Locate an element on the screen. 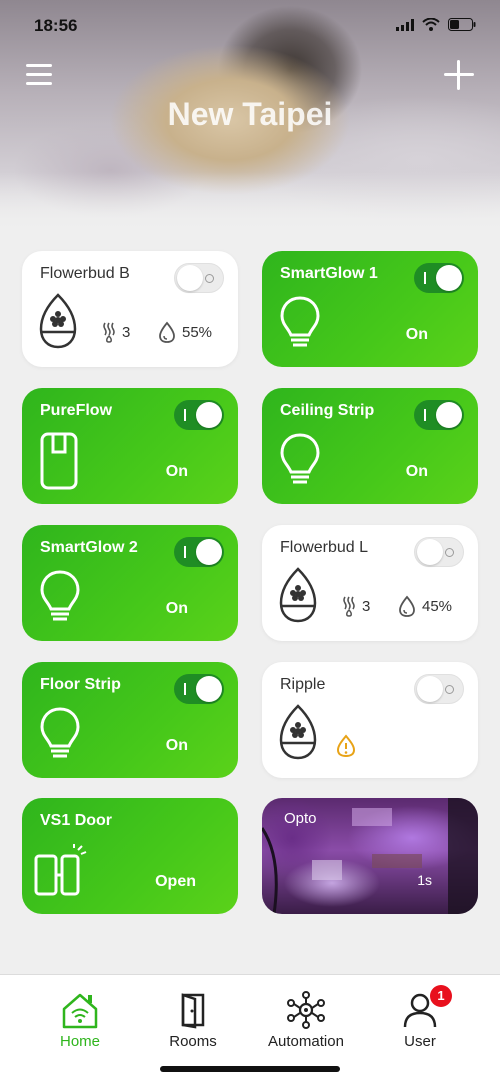 The image size is (500, 1082). device-name: SmartGlow 1 is located at coordinates (329, 273).